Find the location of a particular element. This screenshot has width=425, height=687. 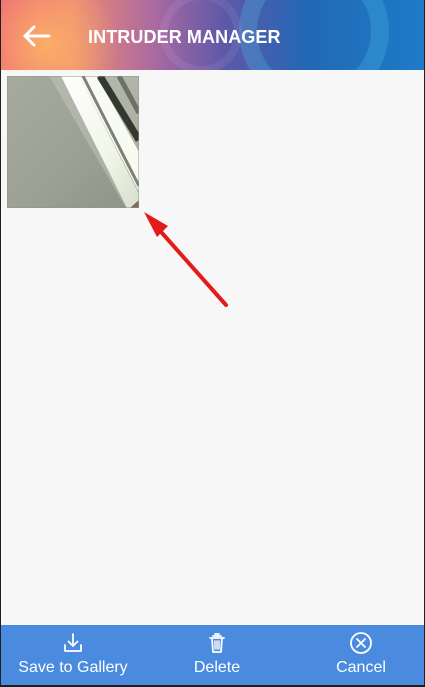

download-icon is located at coordinates (73, 642).